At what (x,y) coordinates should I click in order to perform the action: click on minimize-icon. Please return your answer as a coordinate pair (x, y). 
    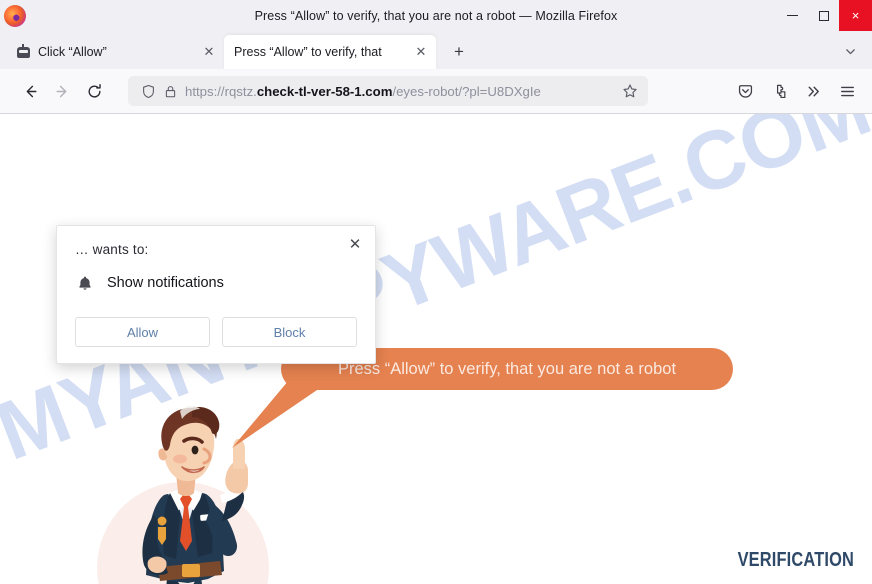
    Looking at the image, I should click on (792, 15).